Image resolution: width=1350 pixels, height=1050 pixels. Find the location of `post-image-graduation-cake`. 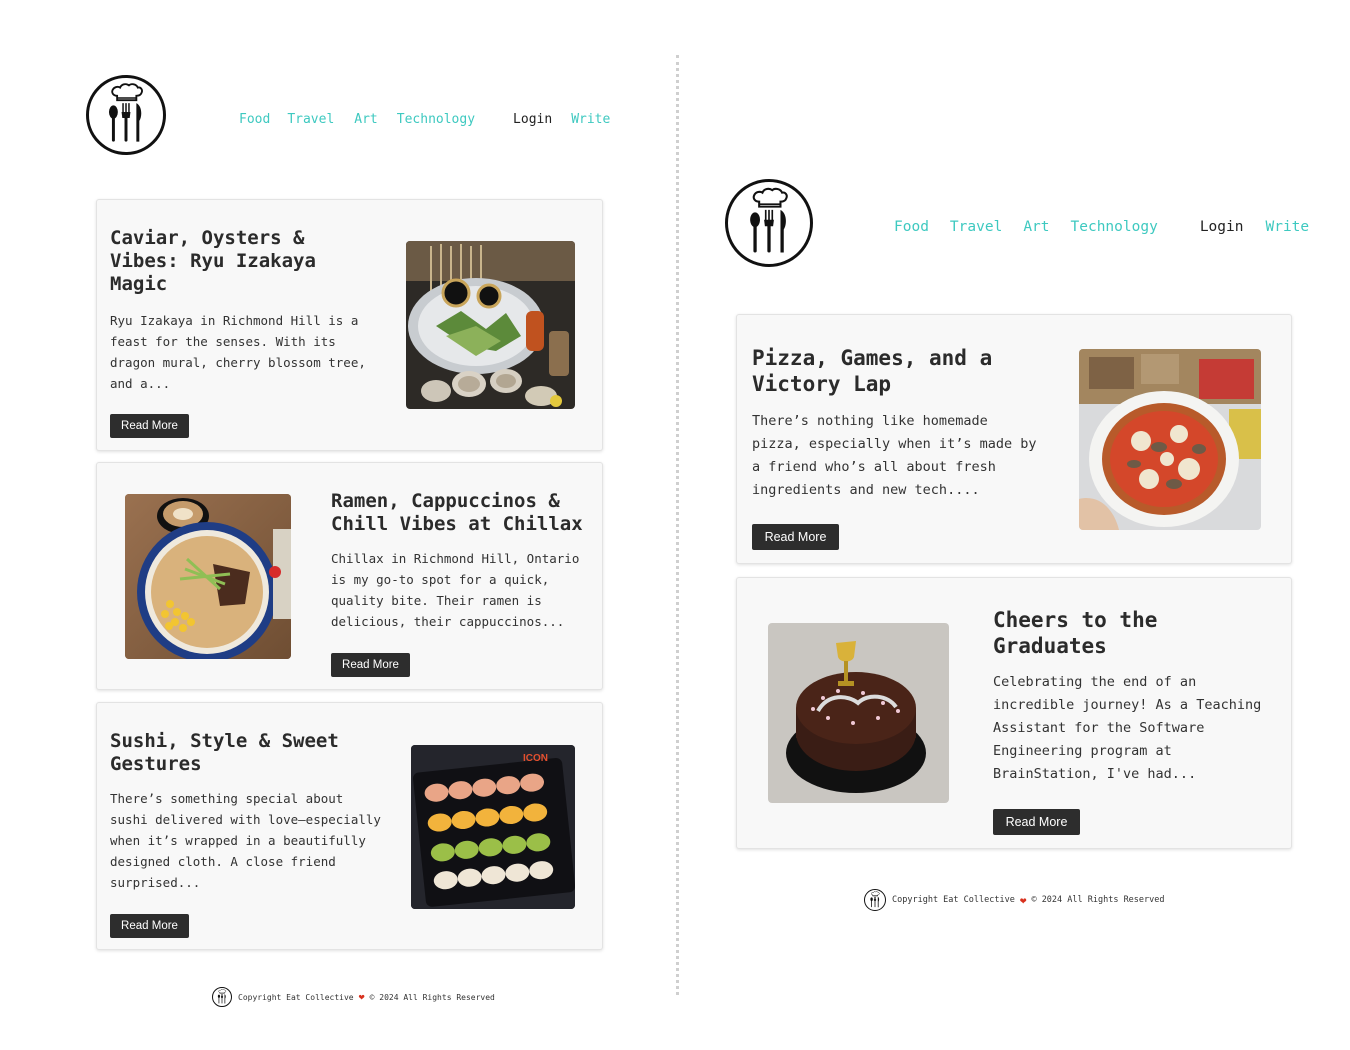

post-image-graduation-cake is located at coordinates (858, 713).